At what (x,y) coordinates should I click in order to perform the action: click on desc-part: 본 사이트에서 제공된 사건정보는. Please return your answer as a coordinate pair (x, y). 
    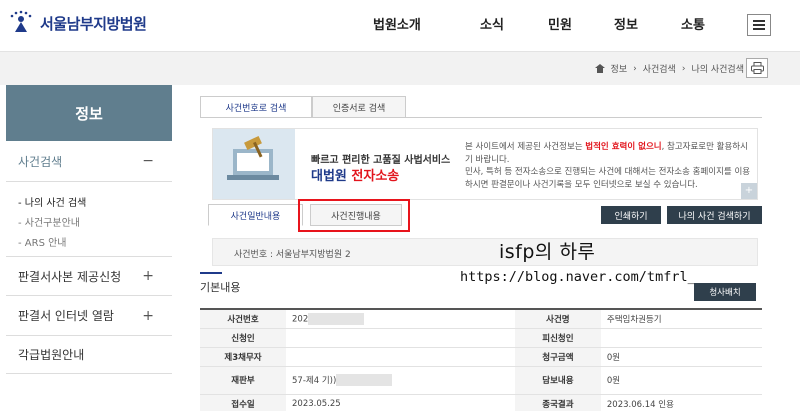
    Looking at the image, I should click on (525, 147).